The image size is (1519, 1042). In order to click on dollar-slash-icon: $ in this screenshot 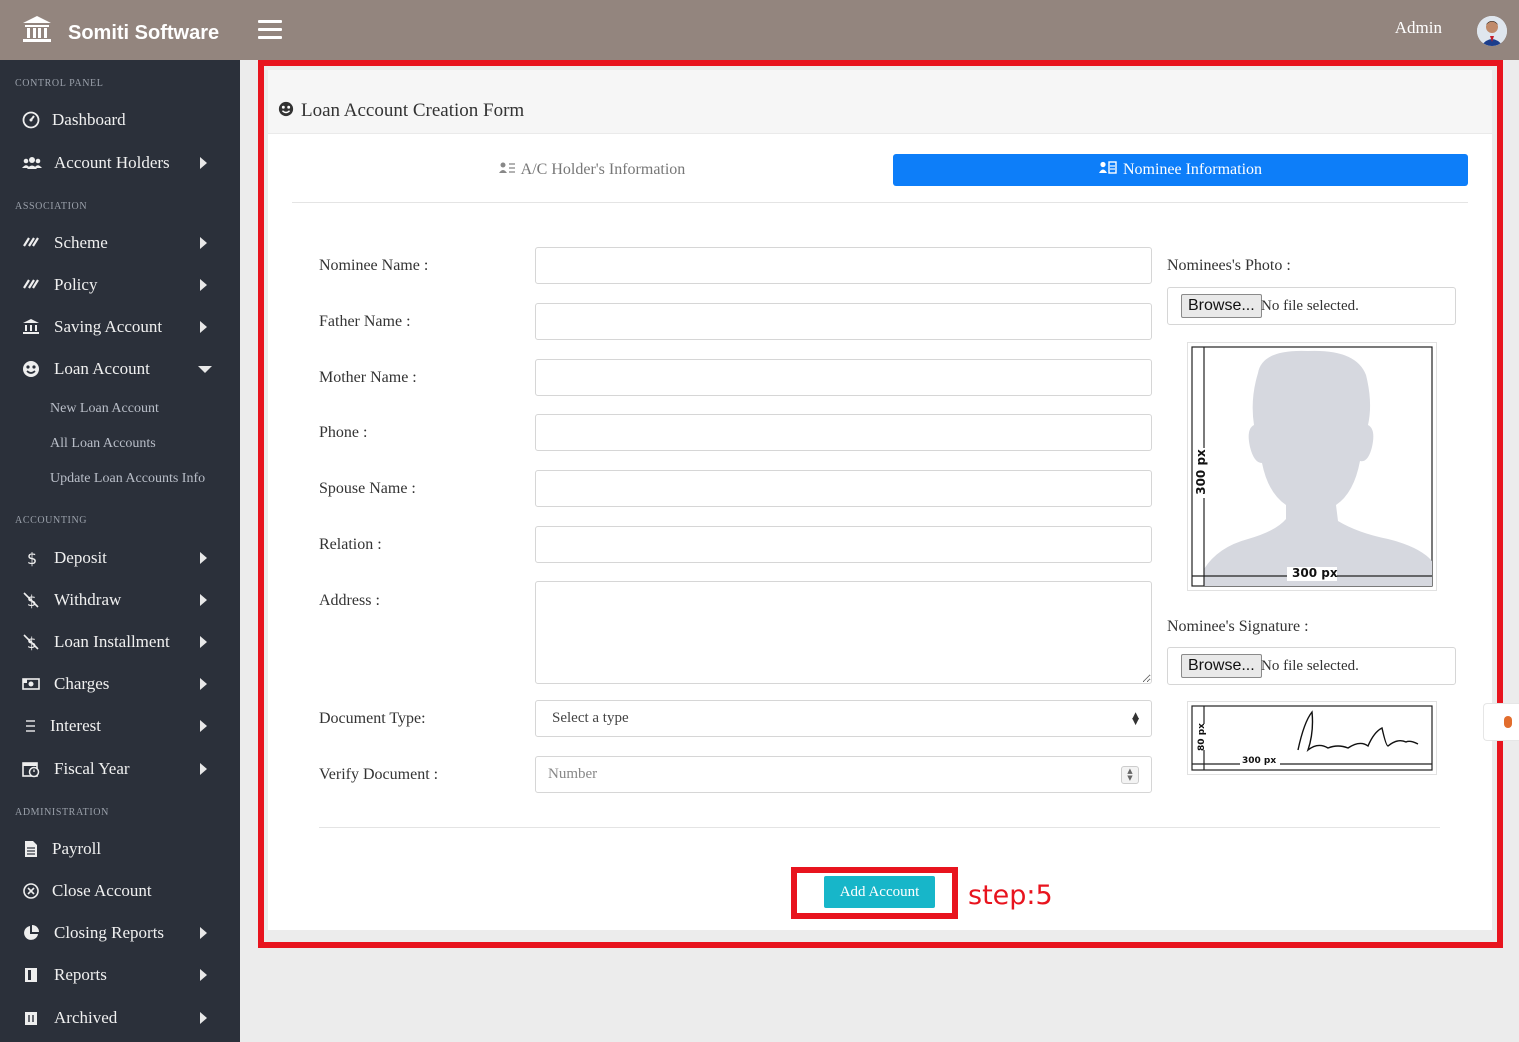, I will do `click(31, 600)`.